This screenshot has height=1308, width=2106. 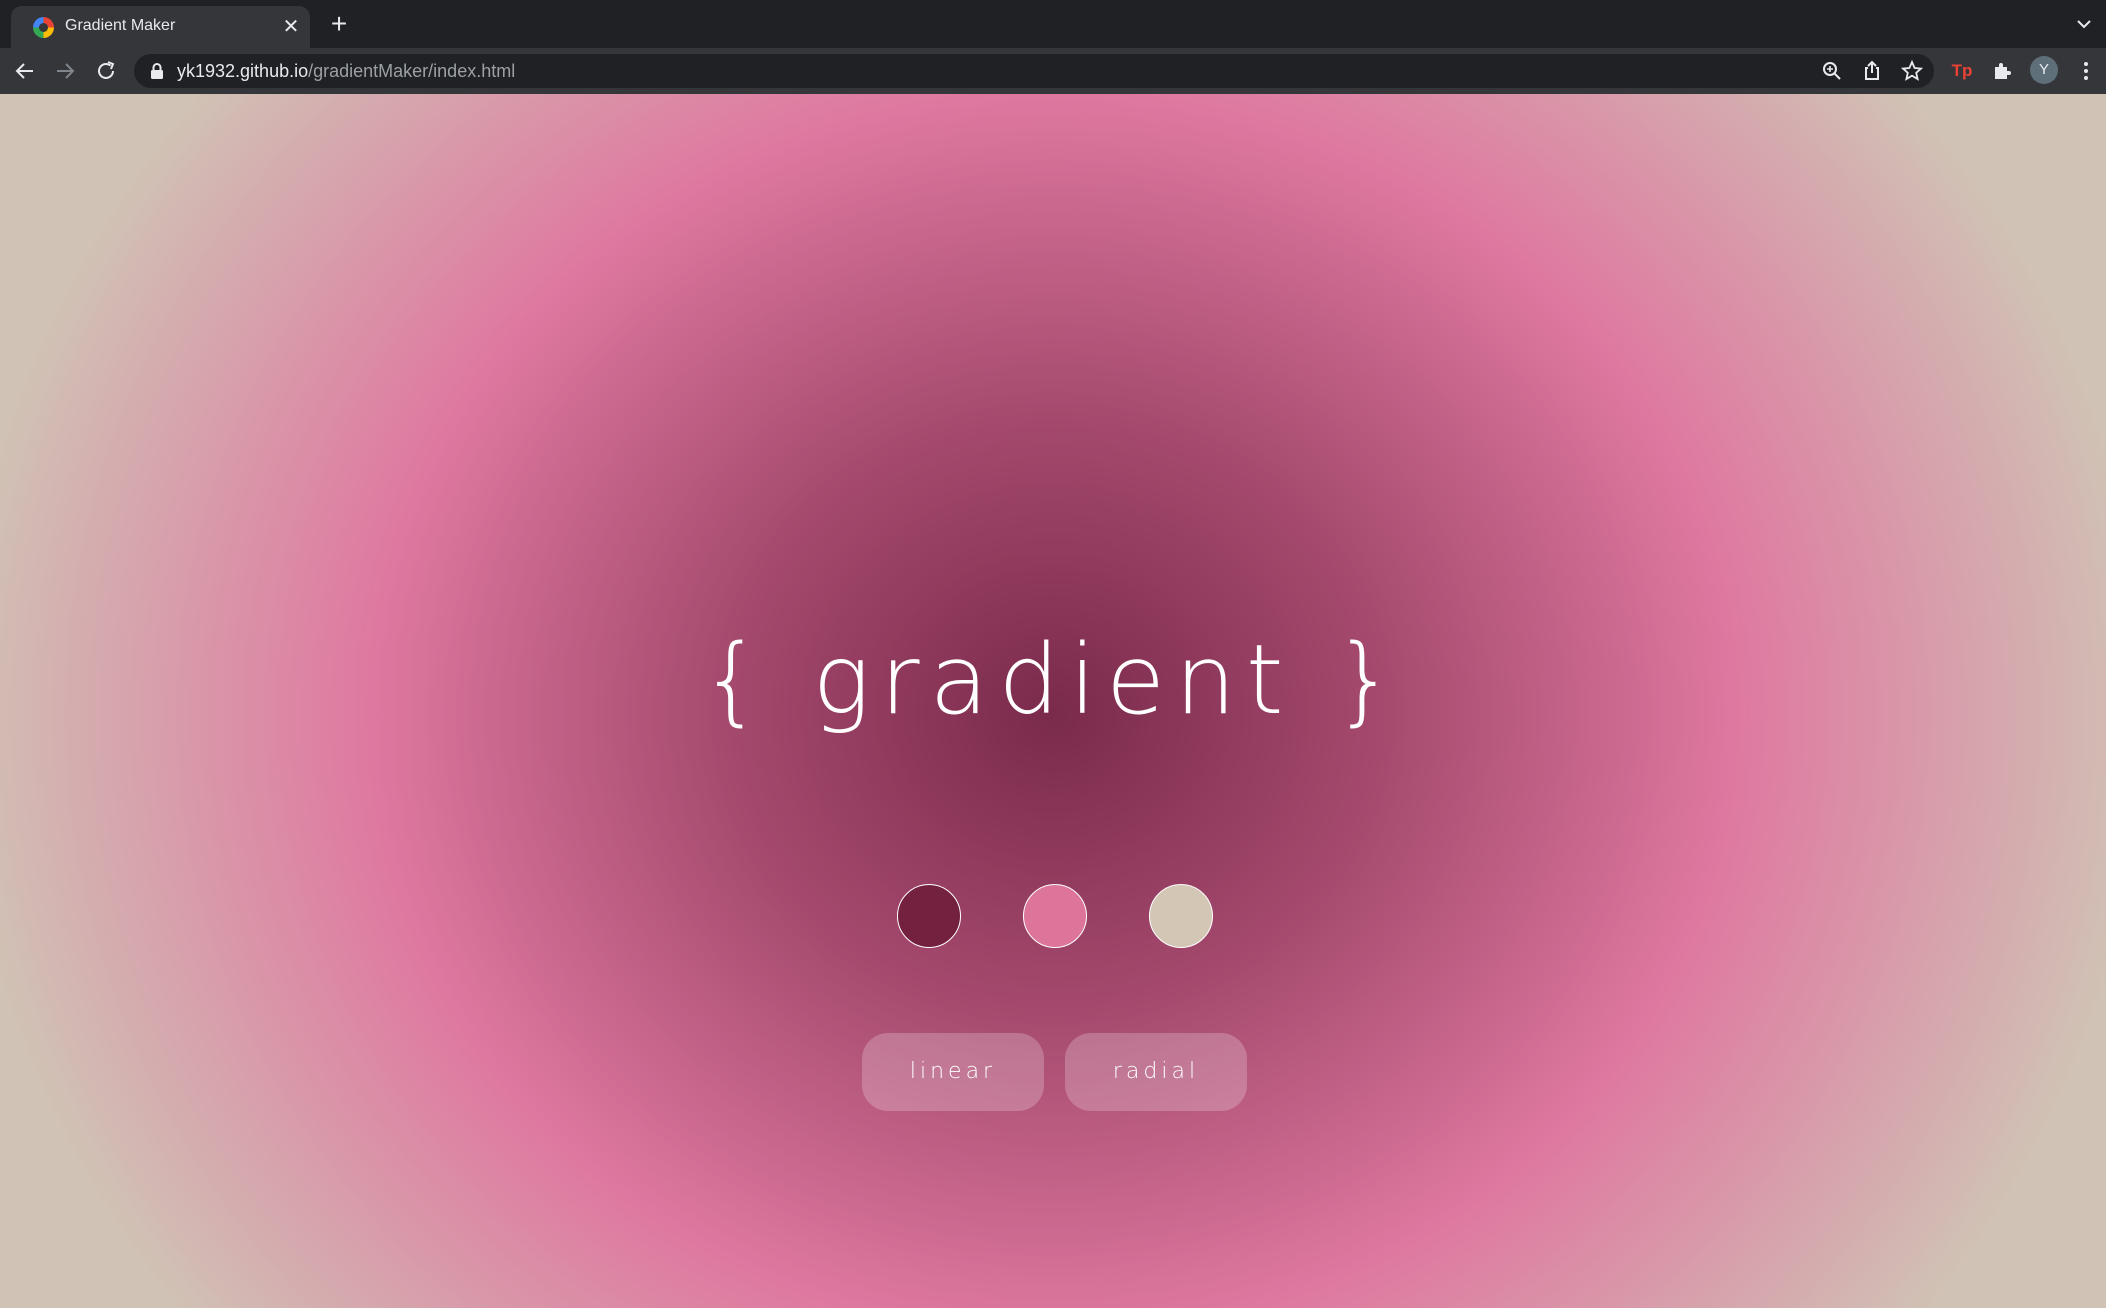 I want to click on forward-button, so click(x=65, y=71).